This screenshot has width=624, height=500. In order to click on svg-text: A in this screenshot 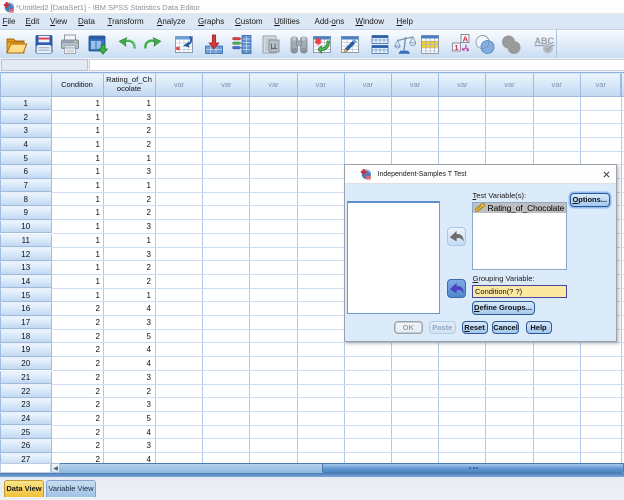, I will do `click(465, 38)`.